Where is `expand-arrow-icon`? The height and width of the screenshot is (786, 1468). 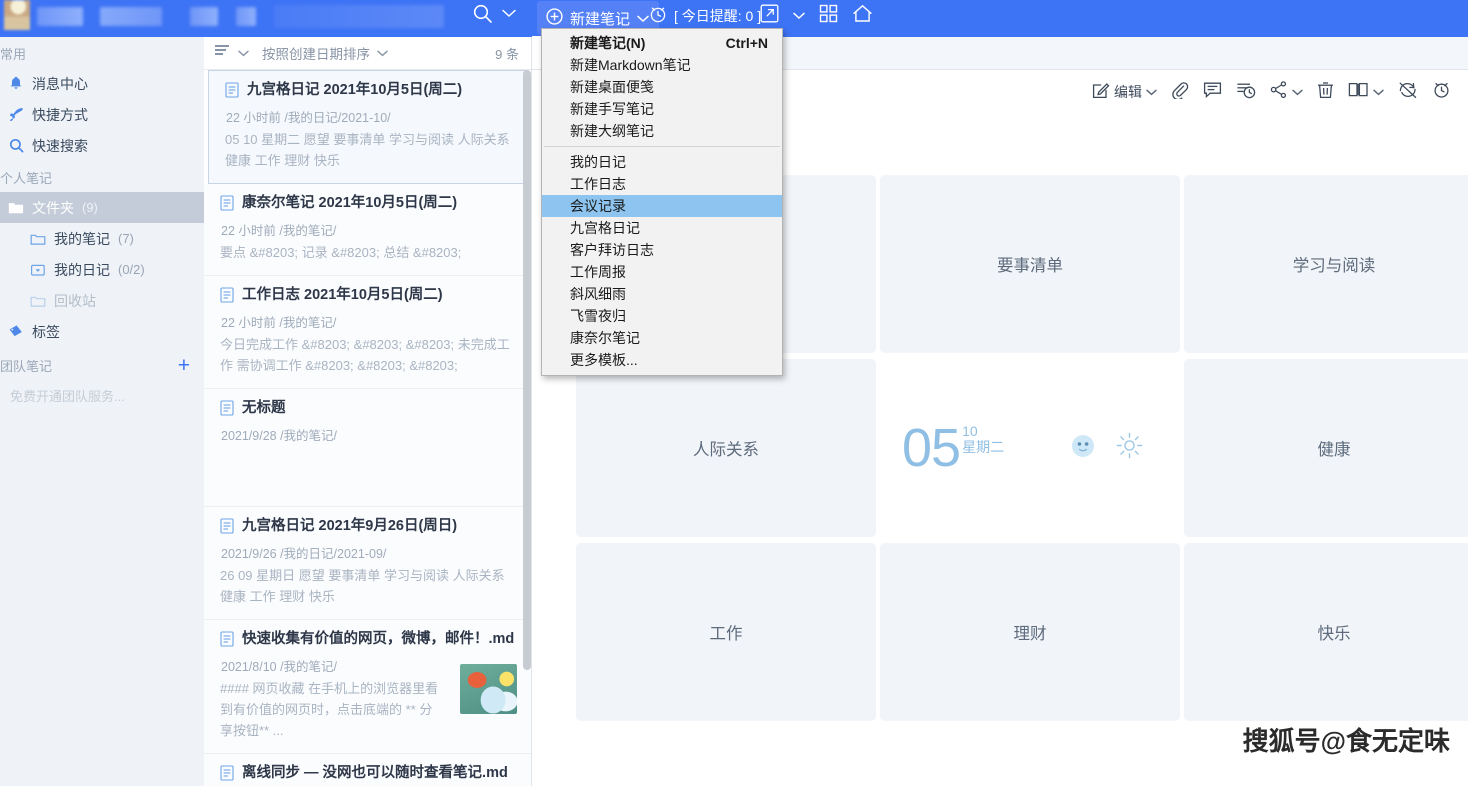
expand-arrow-icon is located at coordinates (769, 16).